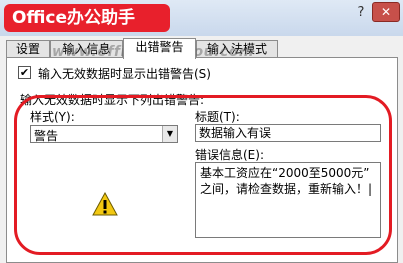 This screenshot has height=263, width=403. Describe the element at coordinates (201, 18) in the screenshot. I see `title-bar: Office办公助手 ? ✕` at that location.